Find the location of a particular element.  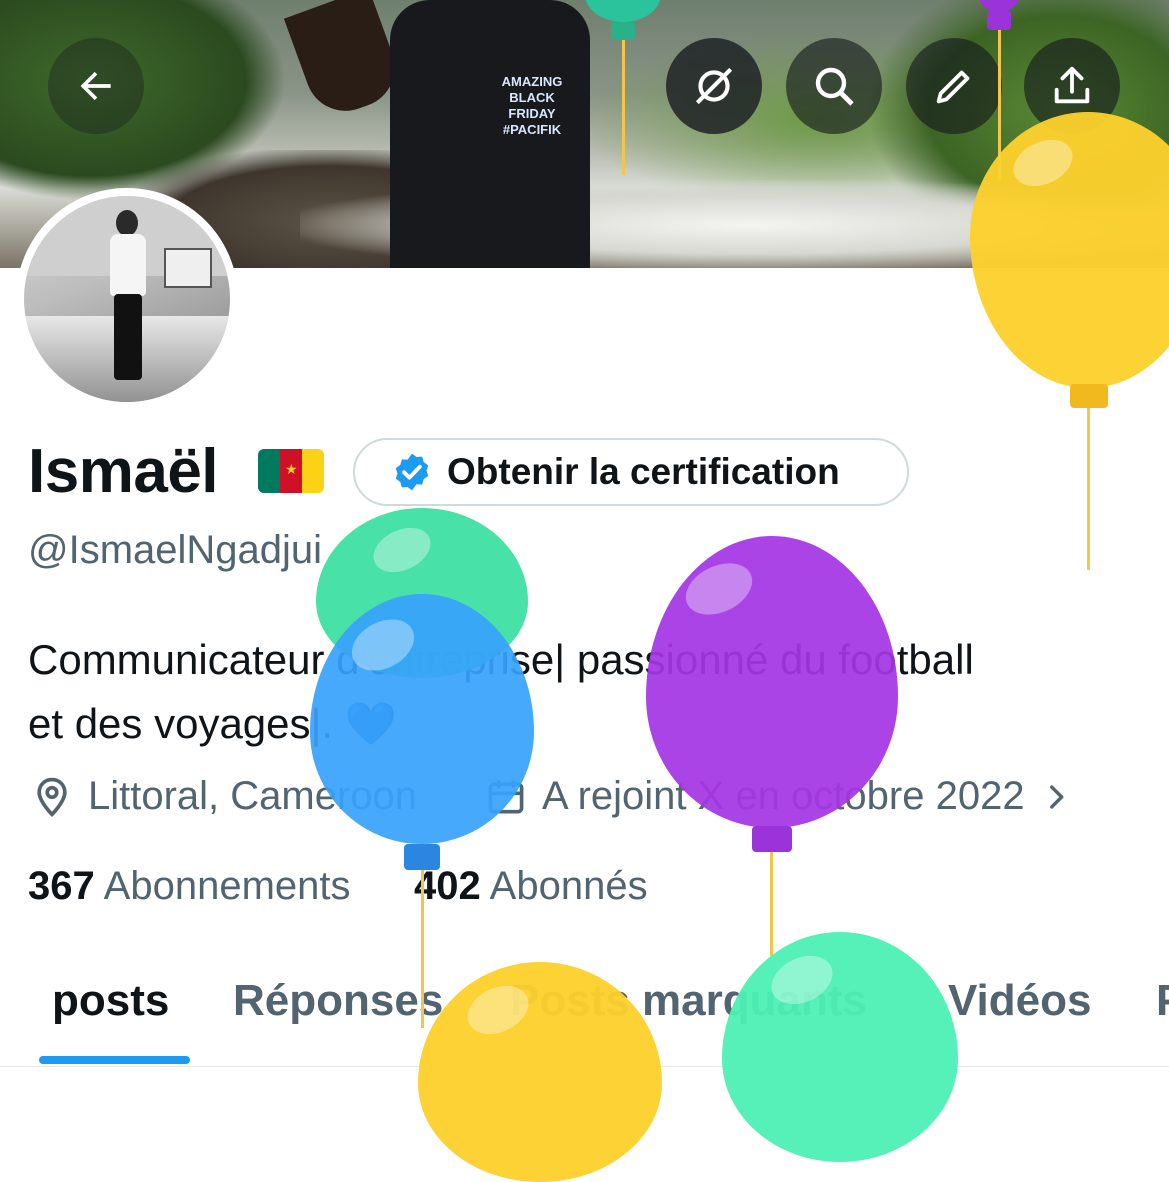

followers-link: 402 Abonnés is located at coordinates (531, 886).